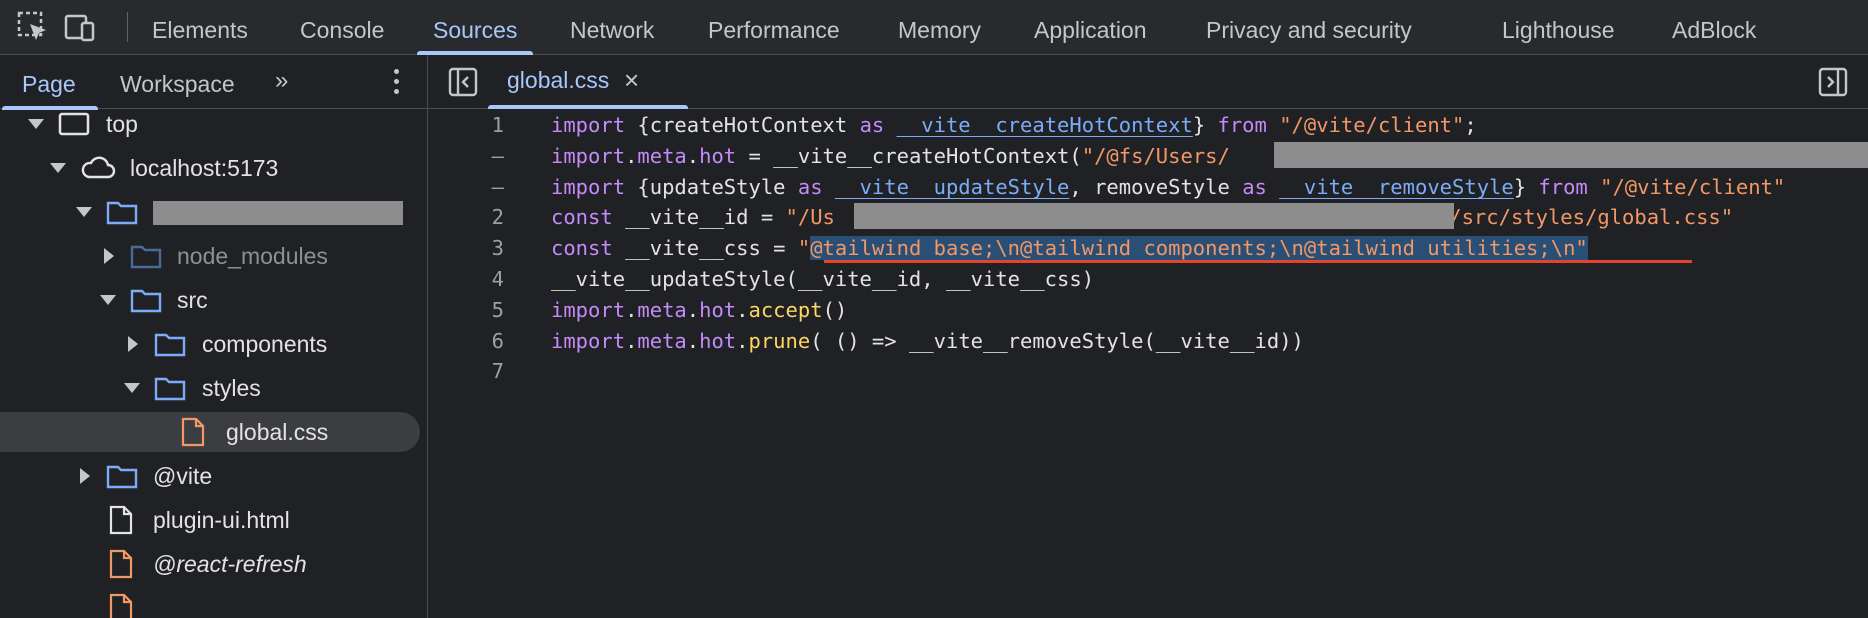 This screenshot has height=618, width=1868. Describe the element at coordinates (252, 256) in the screenshot. I see `tree-item-label: node_modules` at that location.